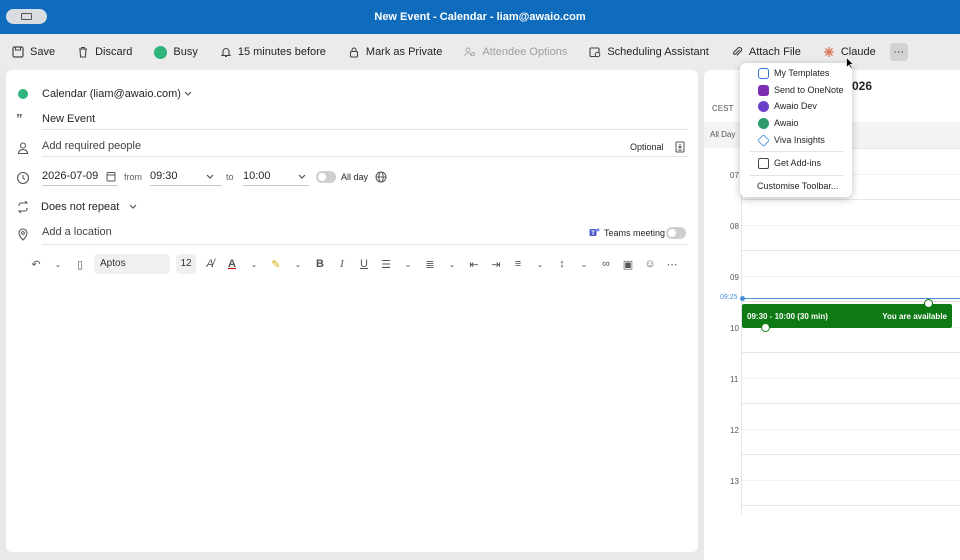 This screenshot has width=960, height=560. What do you see at coordinates (796, 123) in the screenshot?
I see `menu-item-awaio: Awaio` at bounding box center [796, 123].